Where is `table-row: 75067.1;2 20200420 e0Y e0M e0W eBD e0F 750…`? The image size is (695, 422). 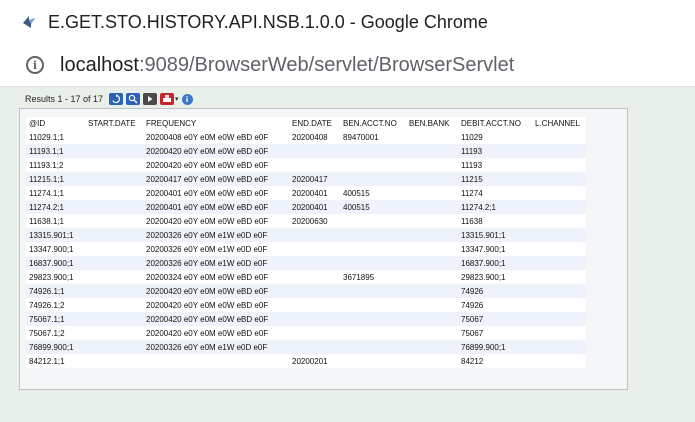 table-row: 75067.1;2 20200420 e0Y e0M e0W eBD e0F 750… is located at coordinates (306, 333).